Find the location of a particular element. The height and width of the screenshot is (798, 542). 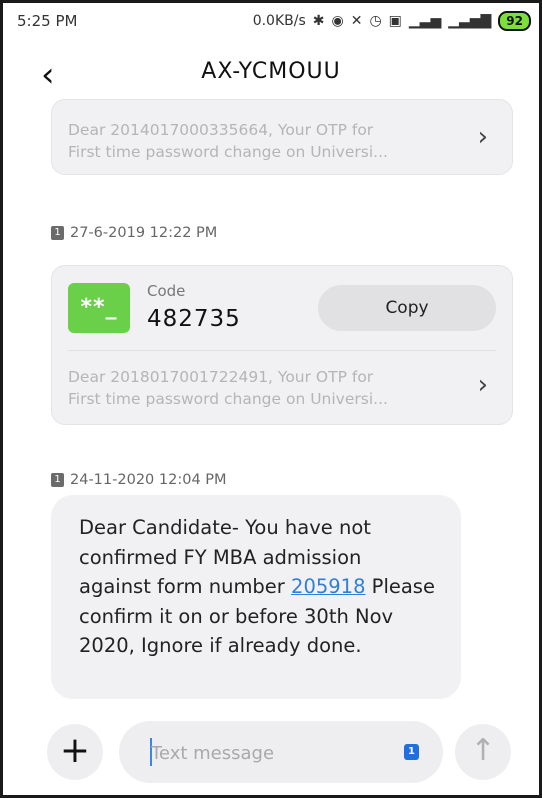

4g-signal-icon: ▁▃▅ is located at coordinates (425, 21).